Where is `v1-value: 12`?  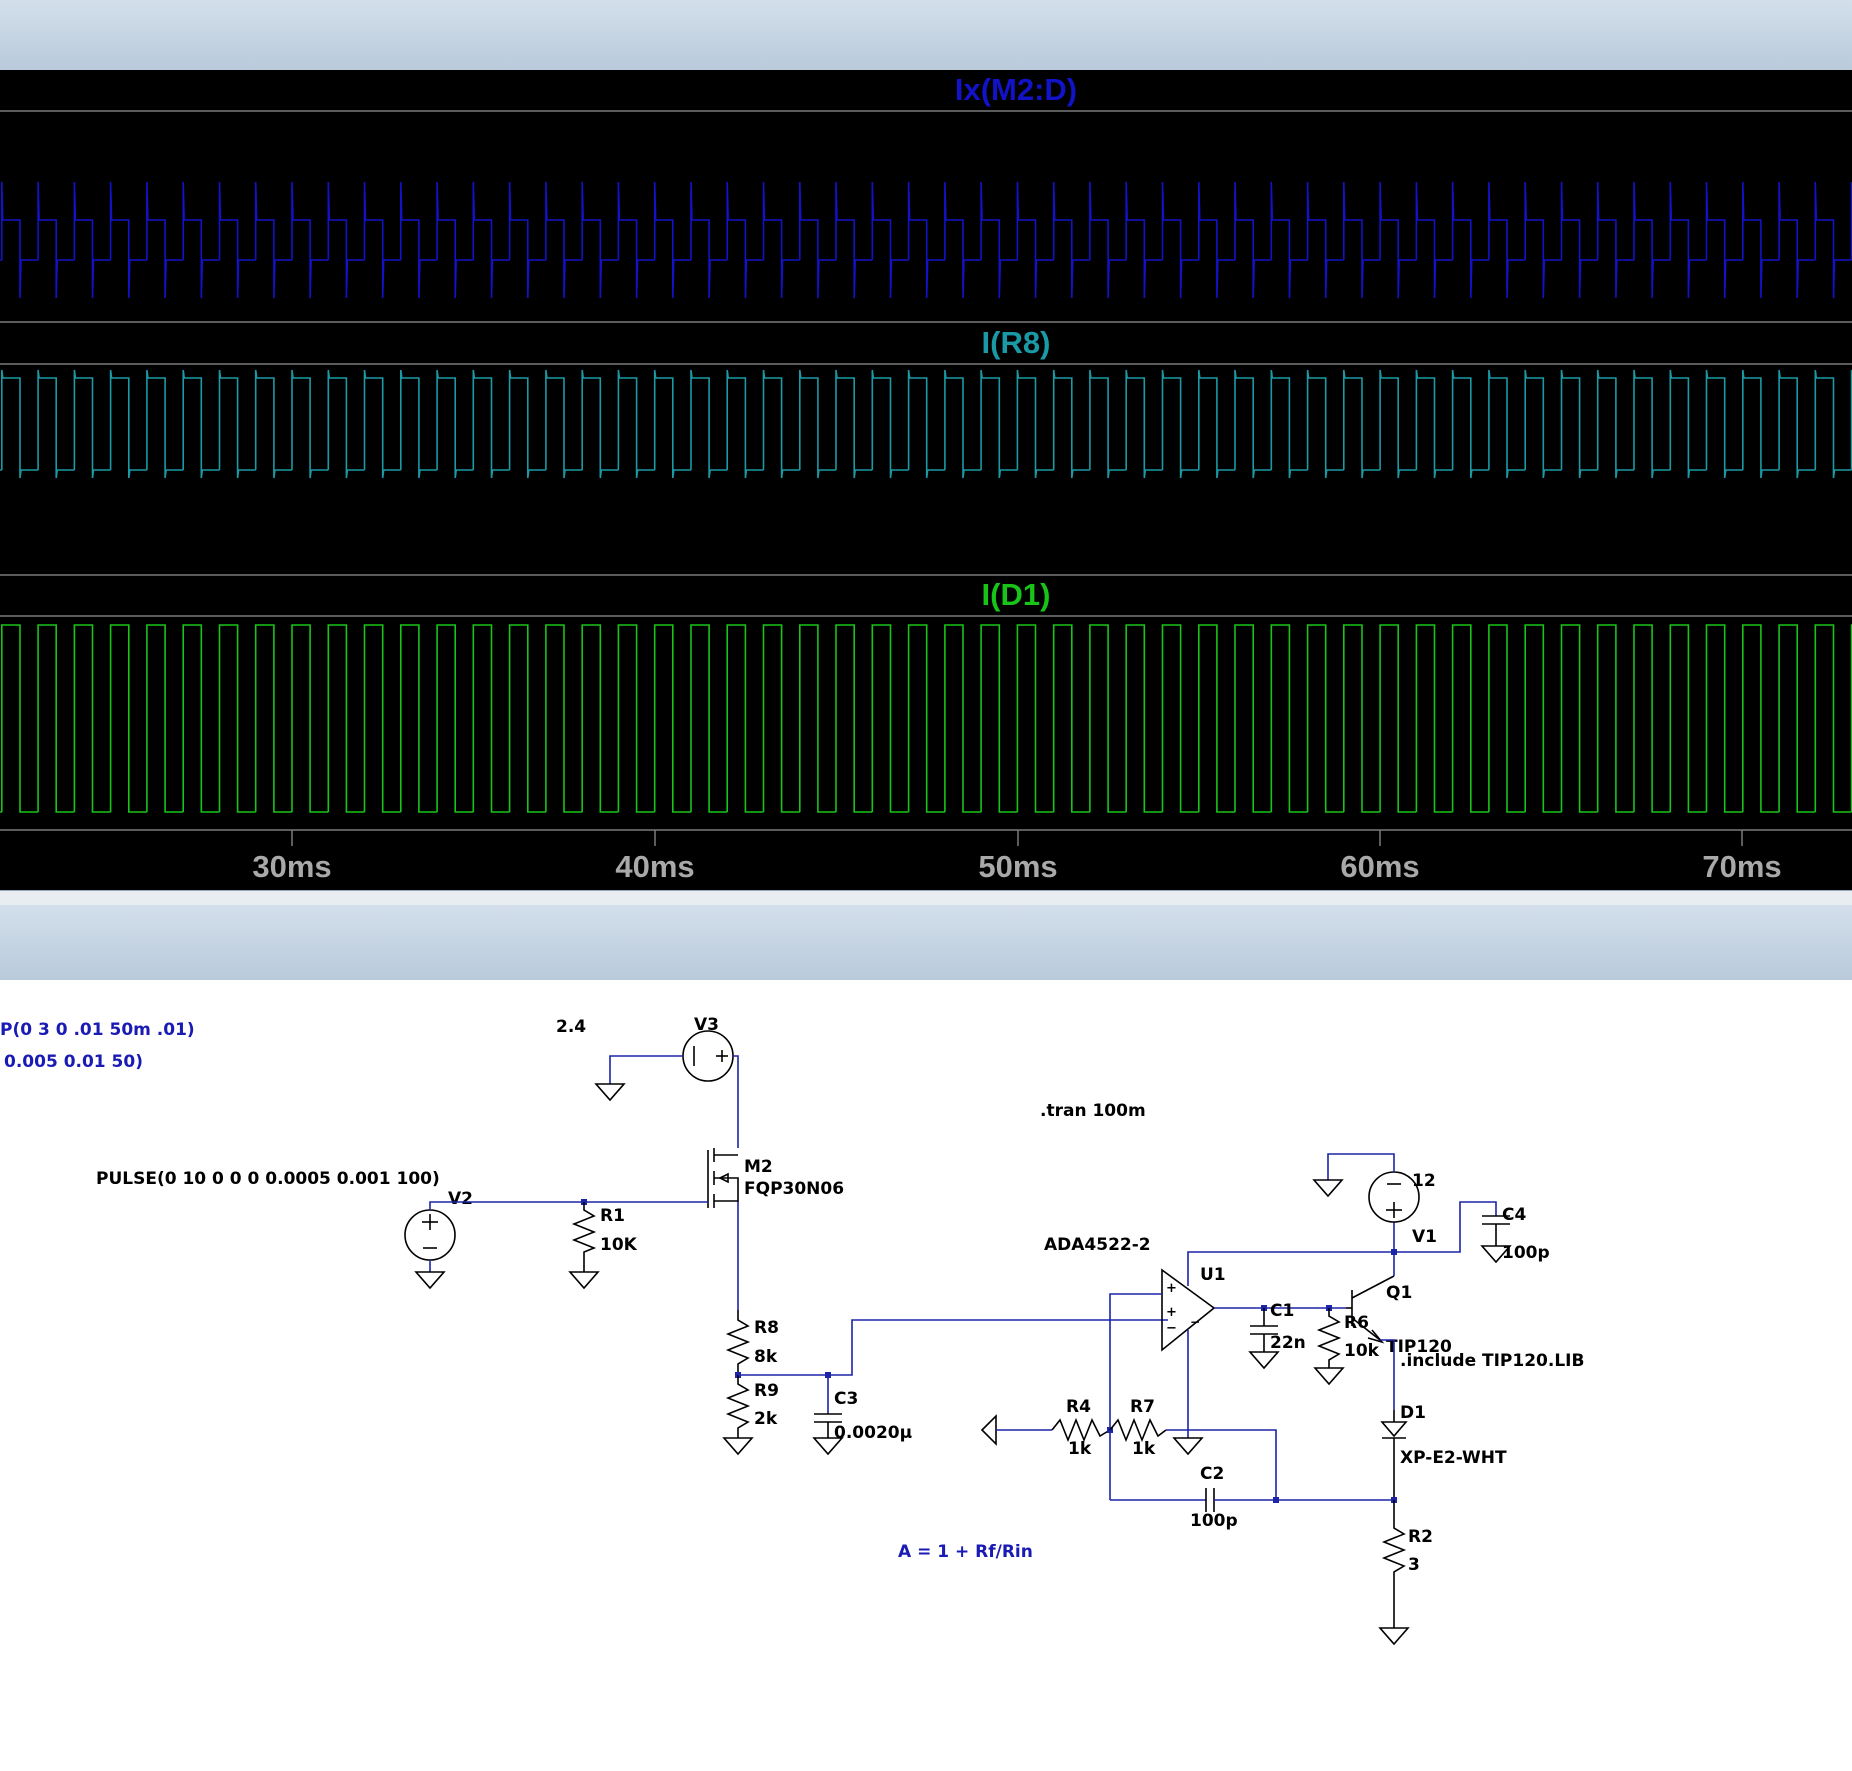 v1-value: 12 is located at coordinates (1424, 1181).